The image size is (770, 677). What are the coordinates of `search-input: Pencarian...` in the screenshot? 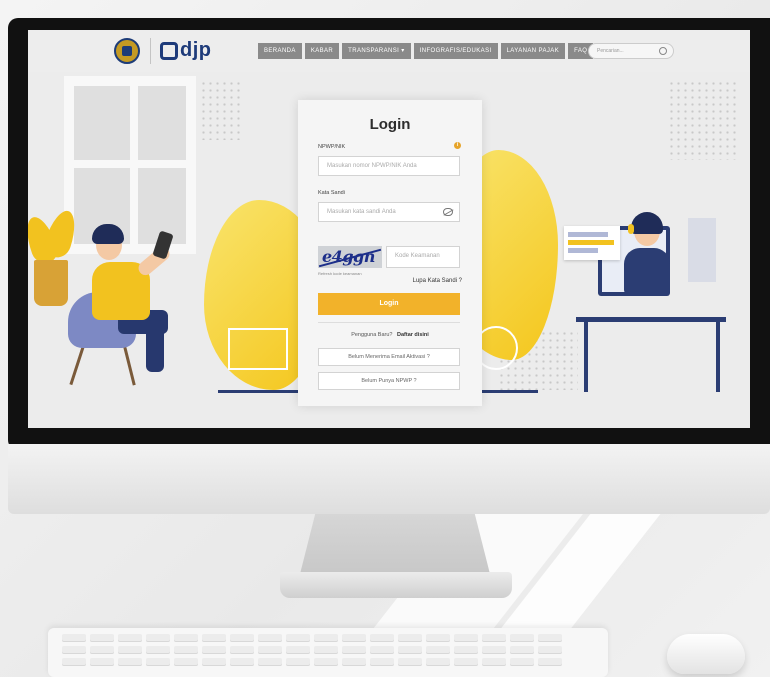 It's located at (631, 51).